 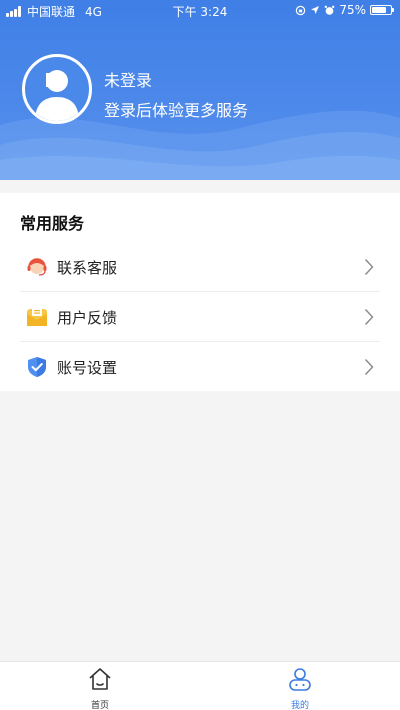 What do you see at coordinates (37, 267) in the screenshot?
I see `customer-service-icon` at bounding box center [37, 267].